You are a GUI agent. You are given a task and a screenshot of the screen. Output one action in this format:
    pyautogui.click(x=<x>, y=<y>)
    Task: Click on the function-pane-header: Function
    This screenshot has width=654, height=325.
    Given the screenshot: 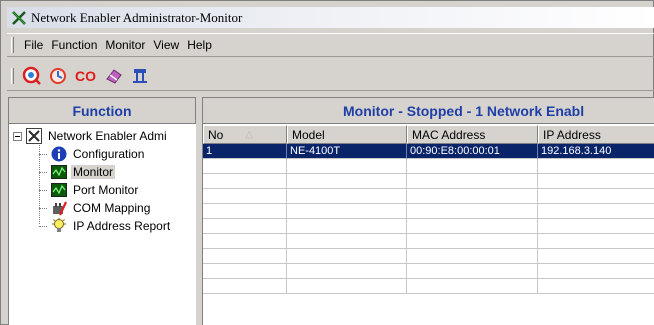 What is the action you would take?
    pyautogui.click(x=102, y=111)
    